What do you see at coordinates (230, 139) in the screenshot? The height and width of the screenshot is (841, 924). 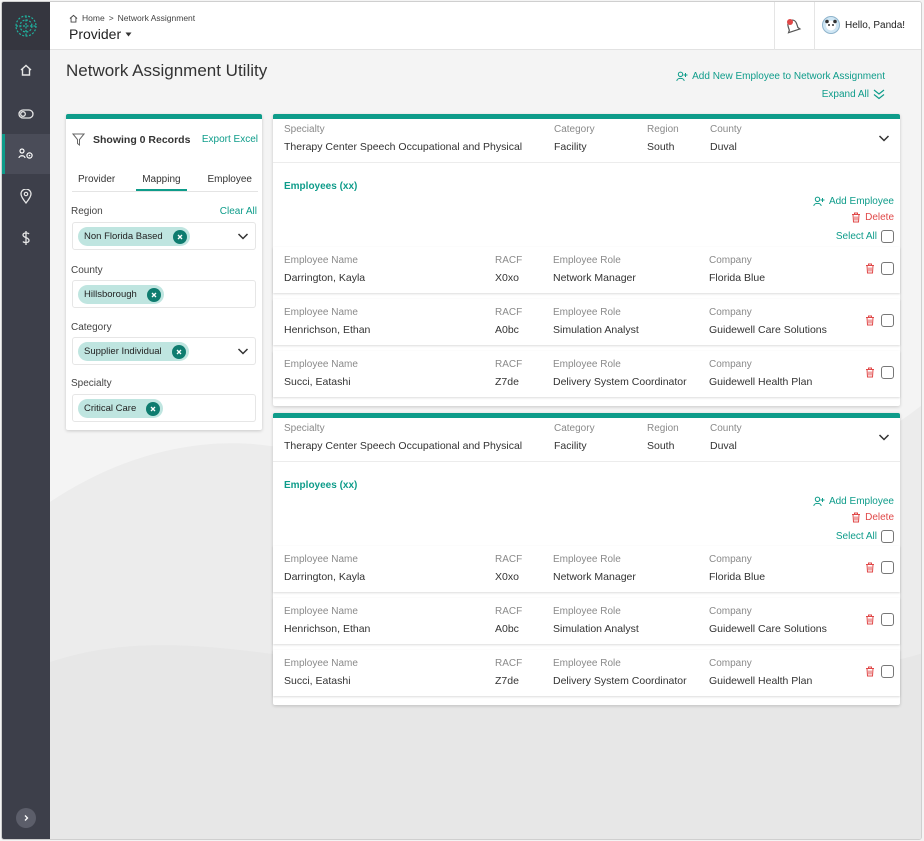 I see `export-excel-link: Export Excel` at bounding box center [230, 139].